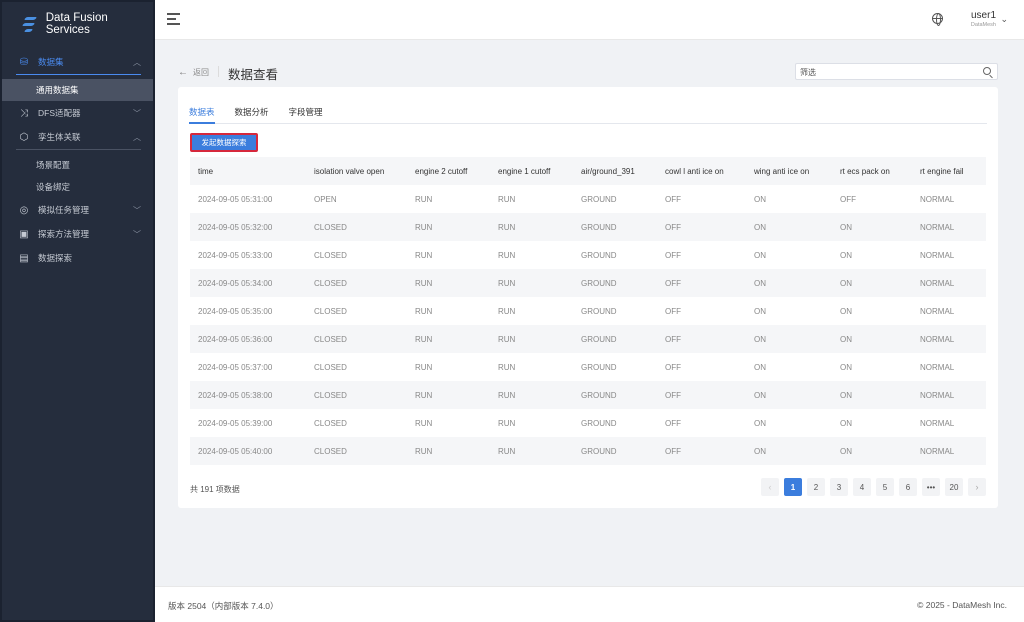  What do you see at coordinates (589, 20) in the screenshot?
I see `top-header: user1 DataMesh ⌄` at bounding box center [589, 20].